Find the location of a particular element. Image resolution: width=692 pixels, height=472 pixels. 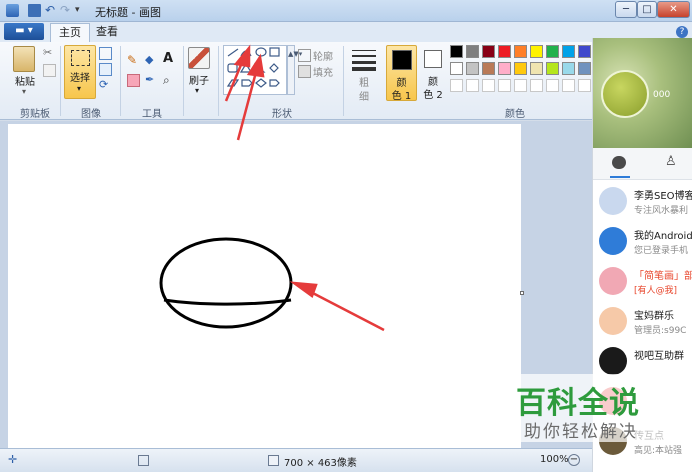

qq-contact-preview: 专注风水暴利 is located at coordinates (661, 211).